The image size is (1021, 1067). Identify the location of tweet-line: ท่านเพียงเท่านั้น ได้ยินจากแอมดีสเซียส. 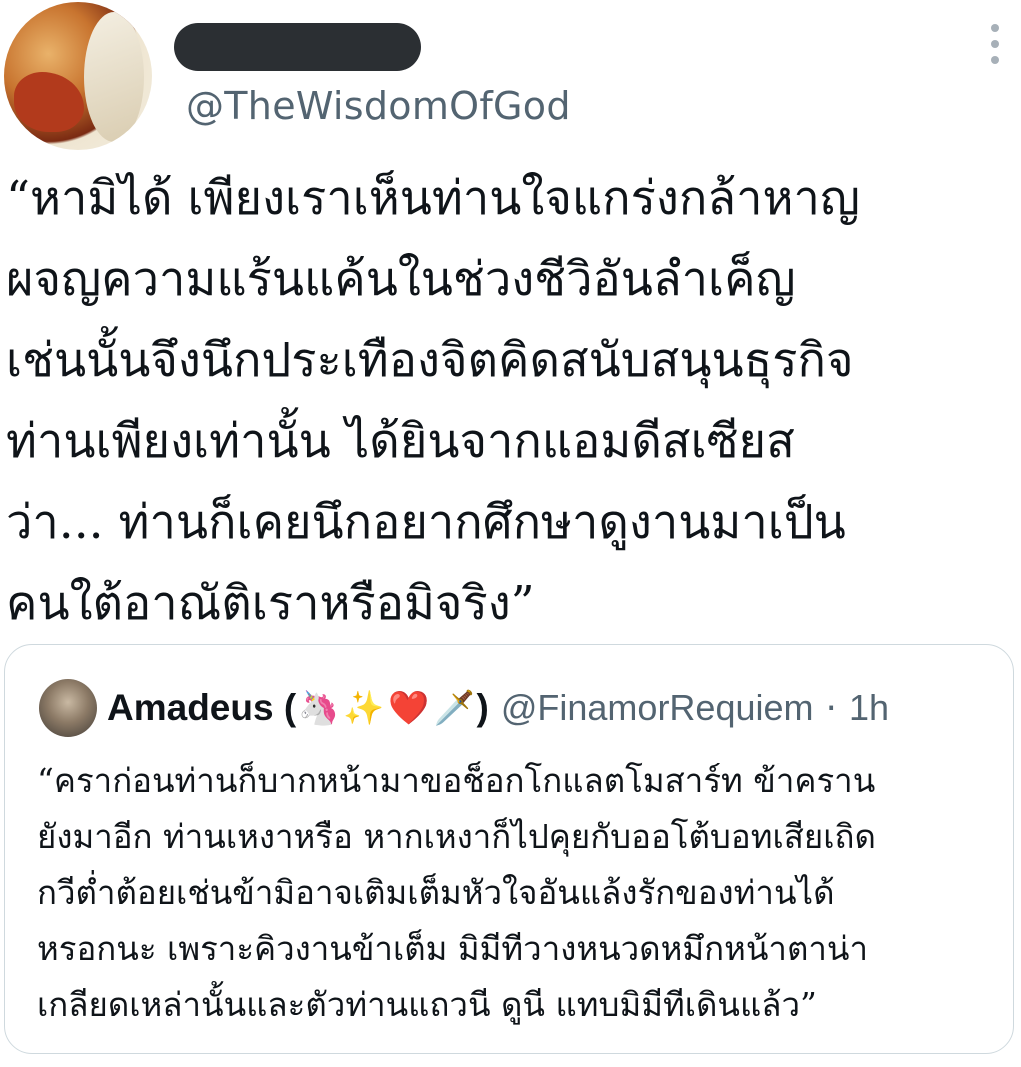
(400, 441).